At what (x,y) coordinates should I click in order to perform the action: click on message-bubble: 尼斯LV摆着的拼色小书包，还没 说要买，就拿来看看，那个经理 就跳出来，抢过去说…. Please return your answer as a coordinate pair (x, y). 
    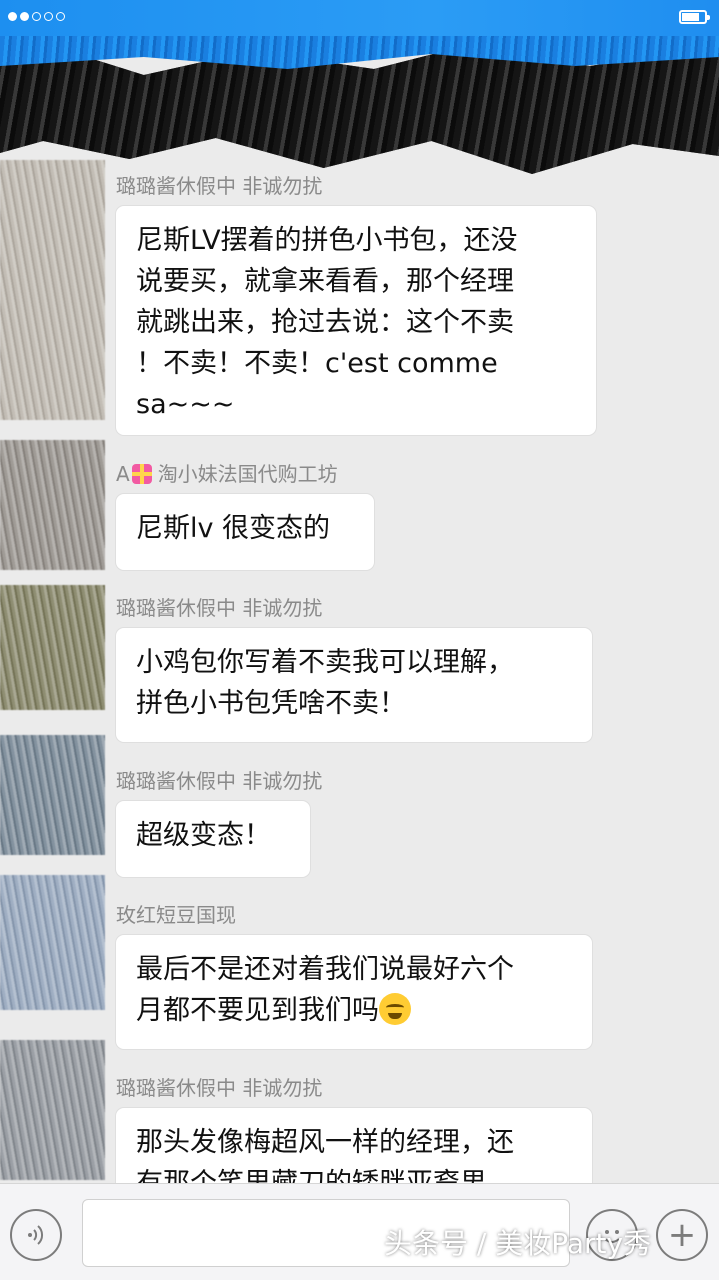
    Looking at the image, I should click on (356, 320).